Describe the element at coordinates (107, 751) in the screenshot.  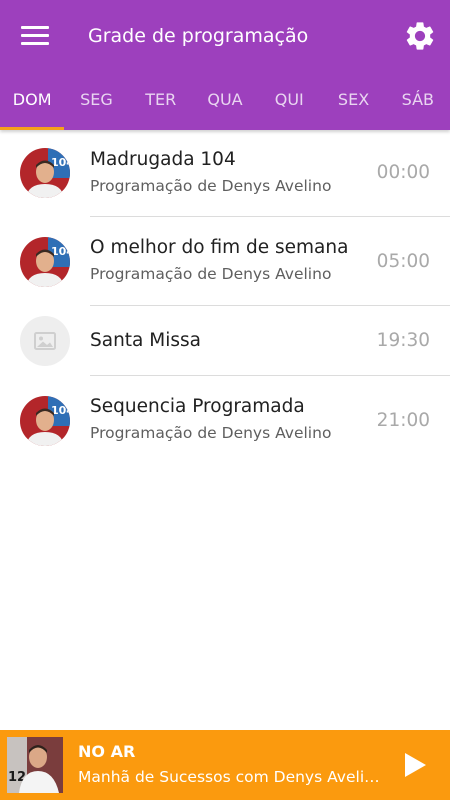
I see `on-air-label: NO AR` at that location.